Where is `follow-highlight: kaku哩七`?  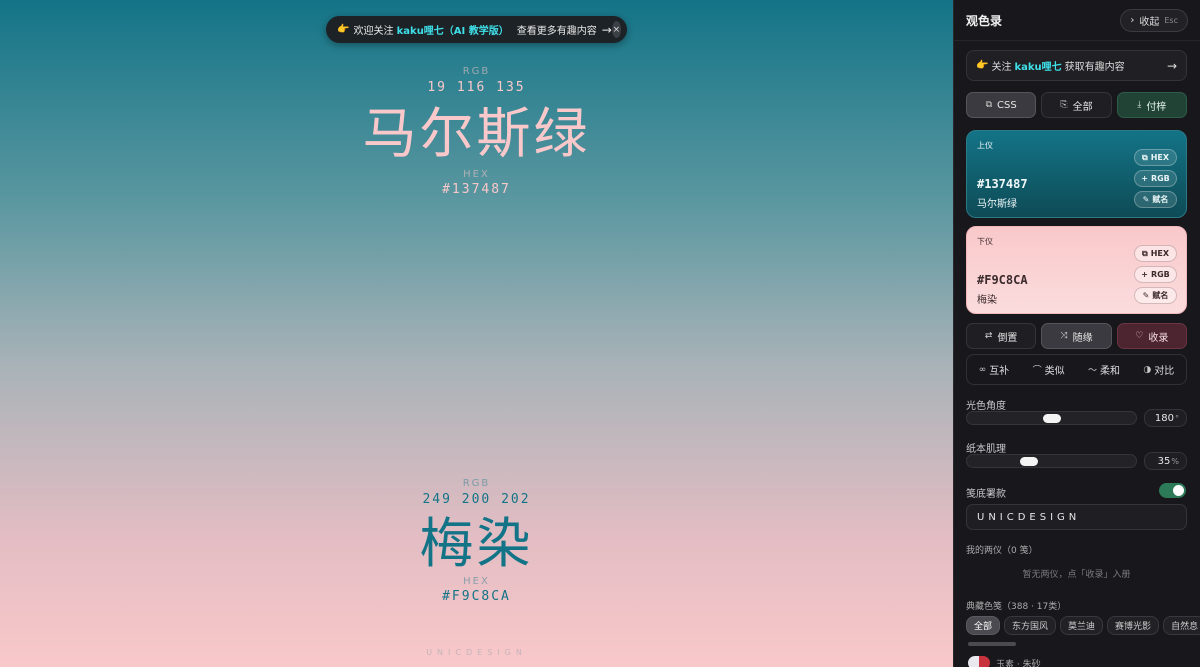
follow-highlight: kaku哩七 is located at coordinates (1038, 67).